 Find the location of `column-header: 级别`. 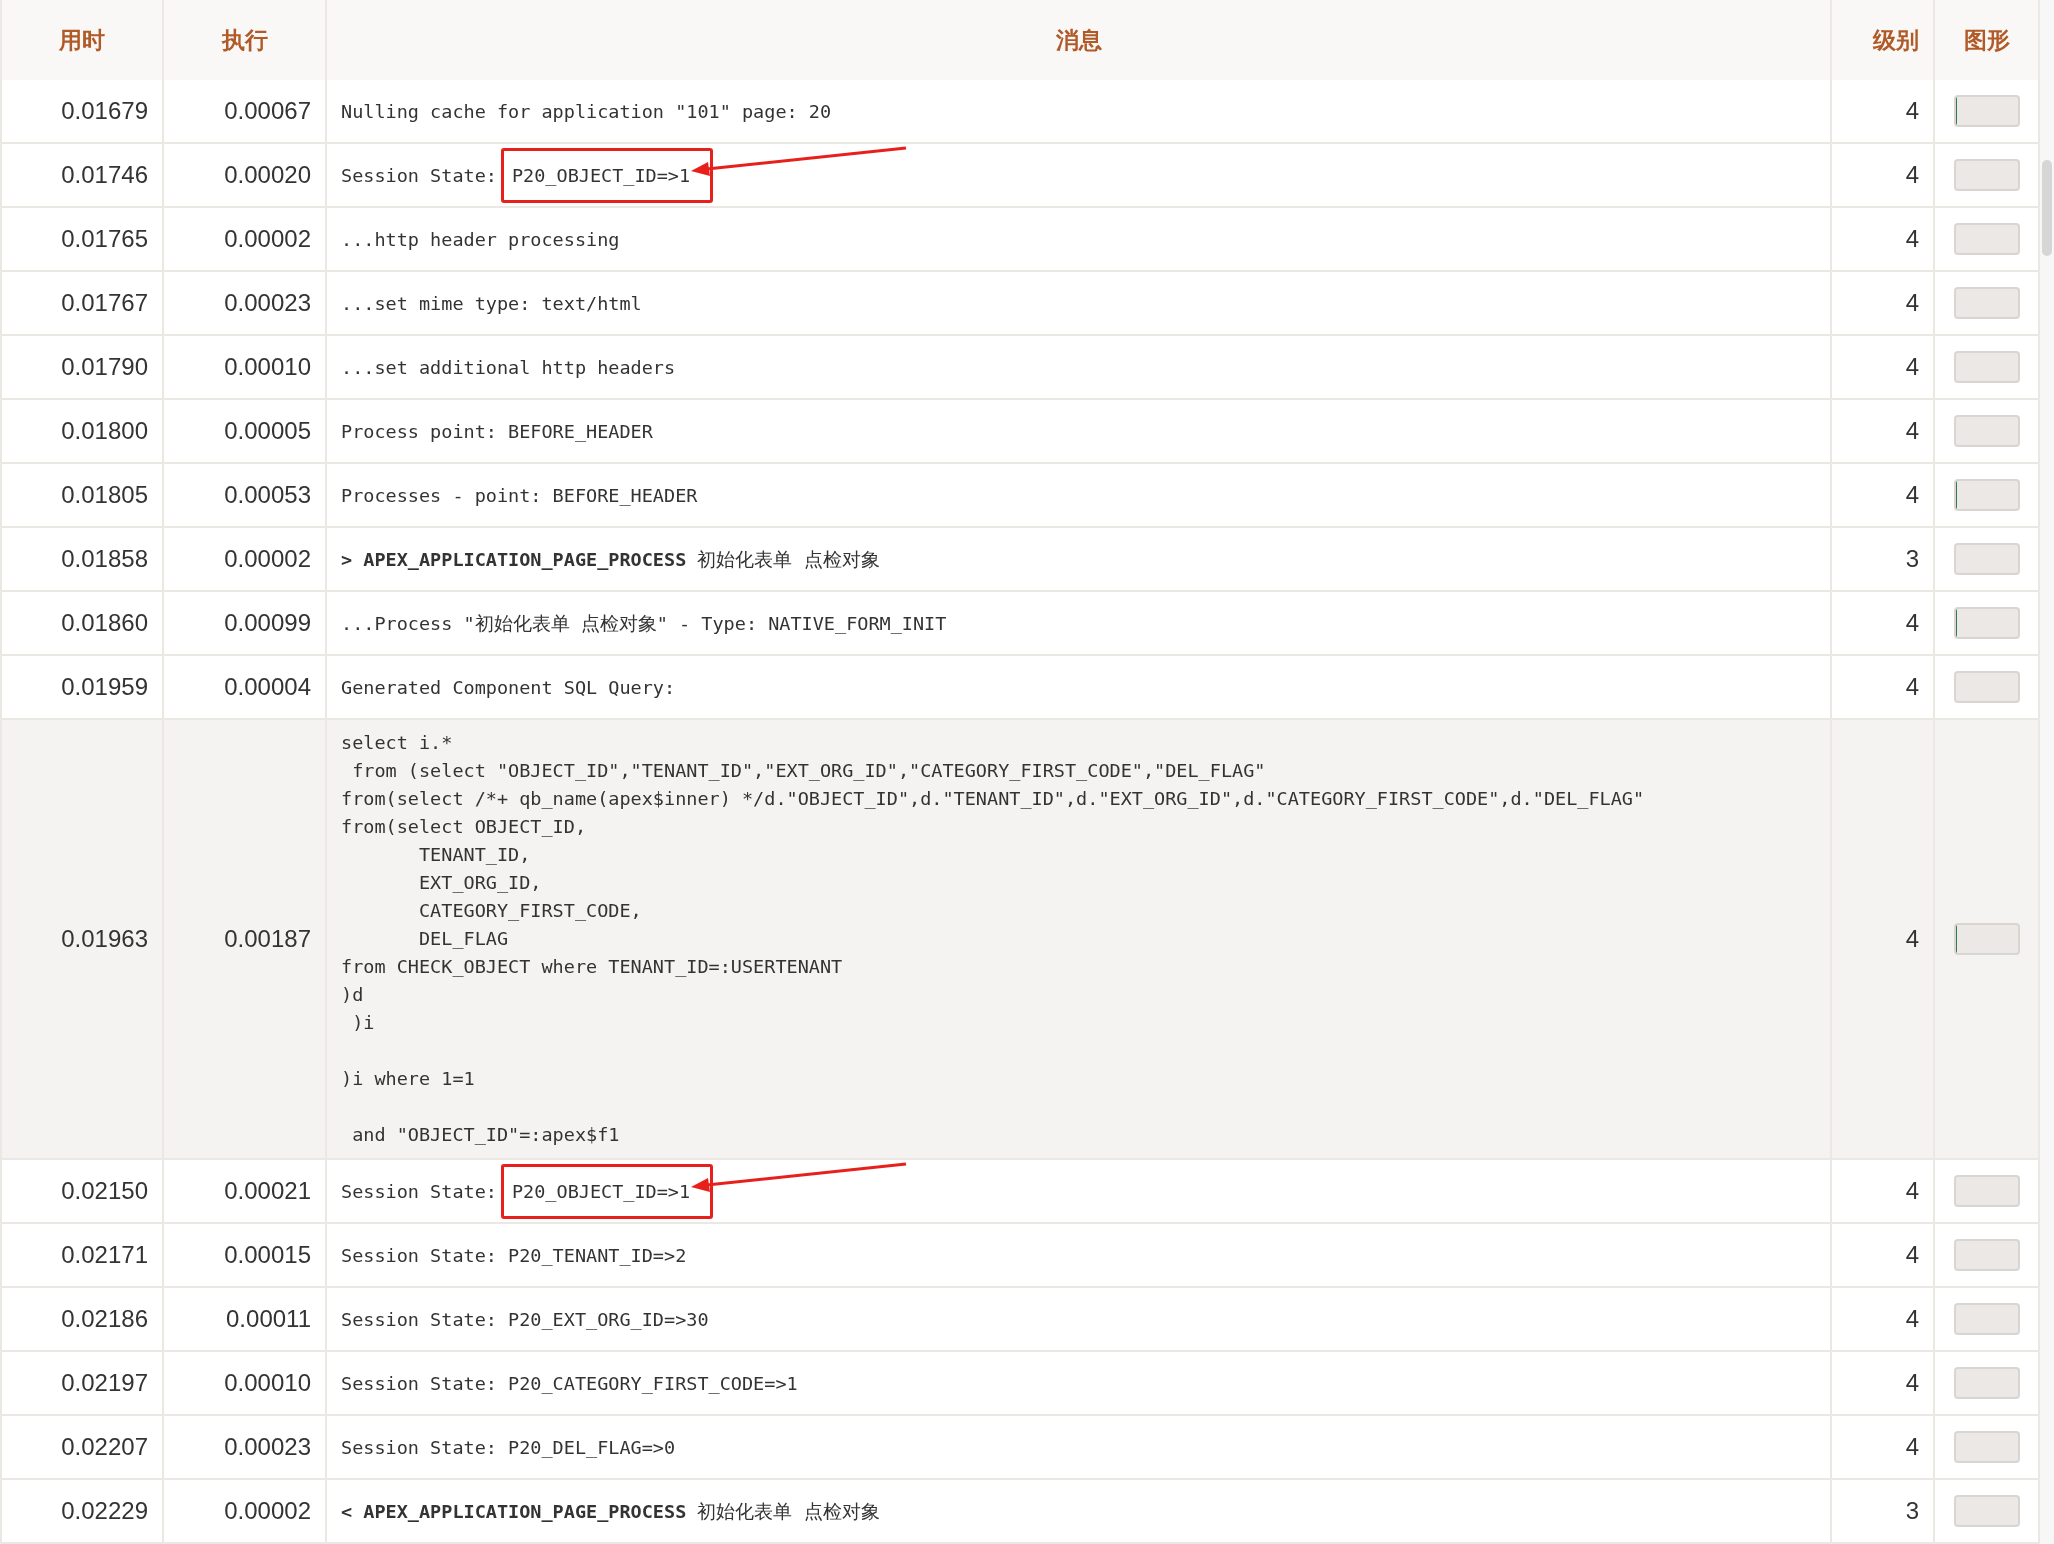

column-header: 级别 is located at coordinates (1883, 40).